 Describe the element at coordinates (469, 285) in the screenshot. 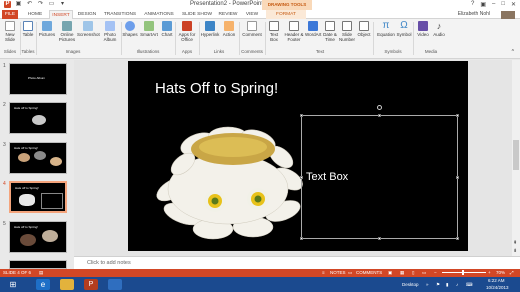

I see `keyboard-icon: ⌨` at that location.